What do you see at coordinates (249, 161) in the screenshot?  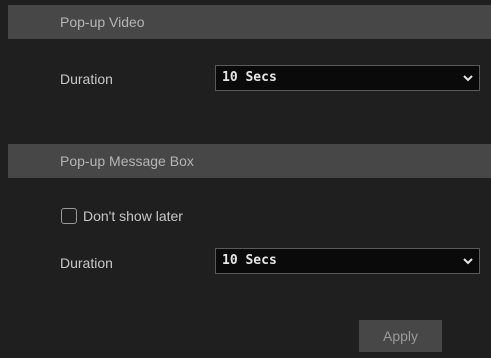 I see `popup-message-box-section-header: Pop-up Message Box` at bounding box center [249, 161].